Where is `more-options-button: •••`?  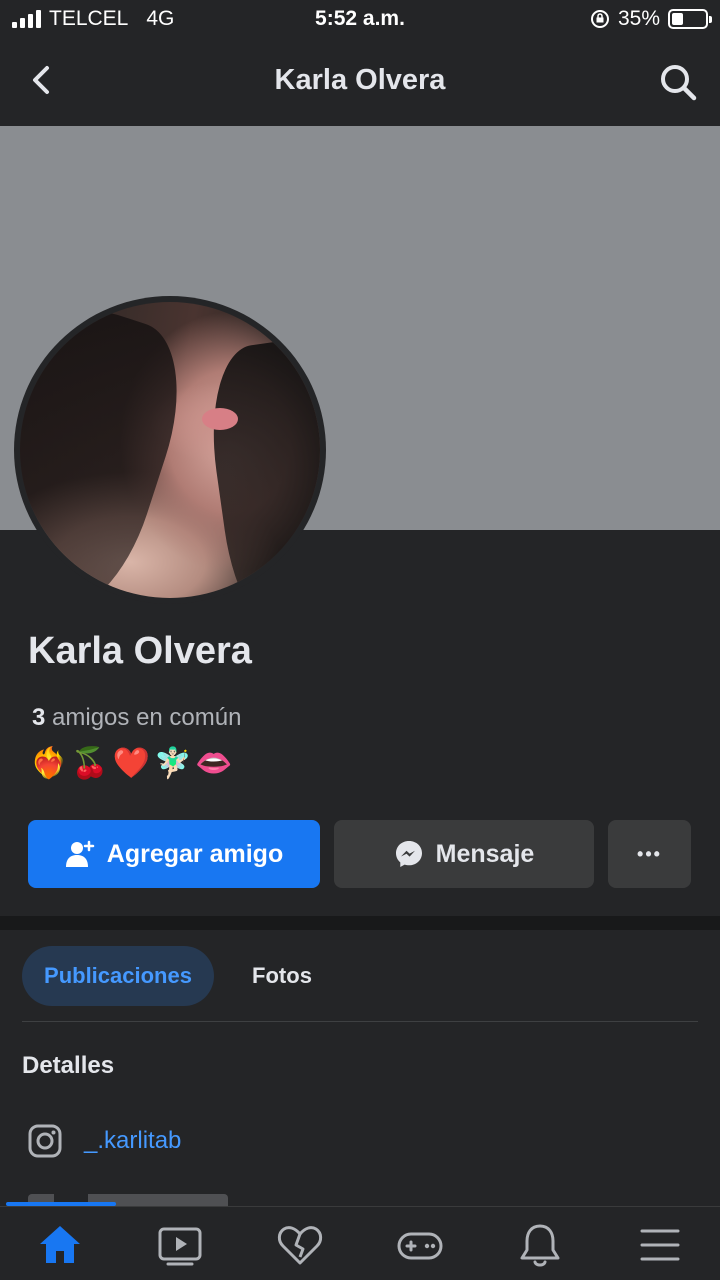
more-options-button: ••• is located at coordinates (649, 854).